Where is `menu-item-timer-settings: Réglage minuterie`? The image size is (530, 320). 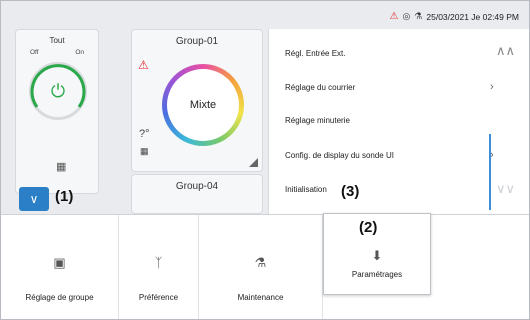
menu-item-timer-settings: Réglage minuterie is located at coordinates (317, 120).